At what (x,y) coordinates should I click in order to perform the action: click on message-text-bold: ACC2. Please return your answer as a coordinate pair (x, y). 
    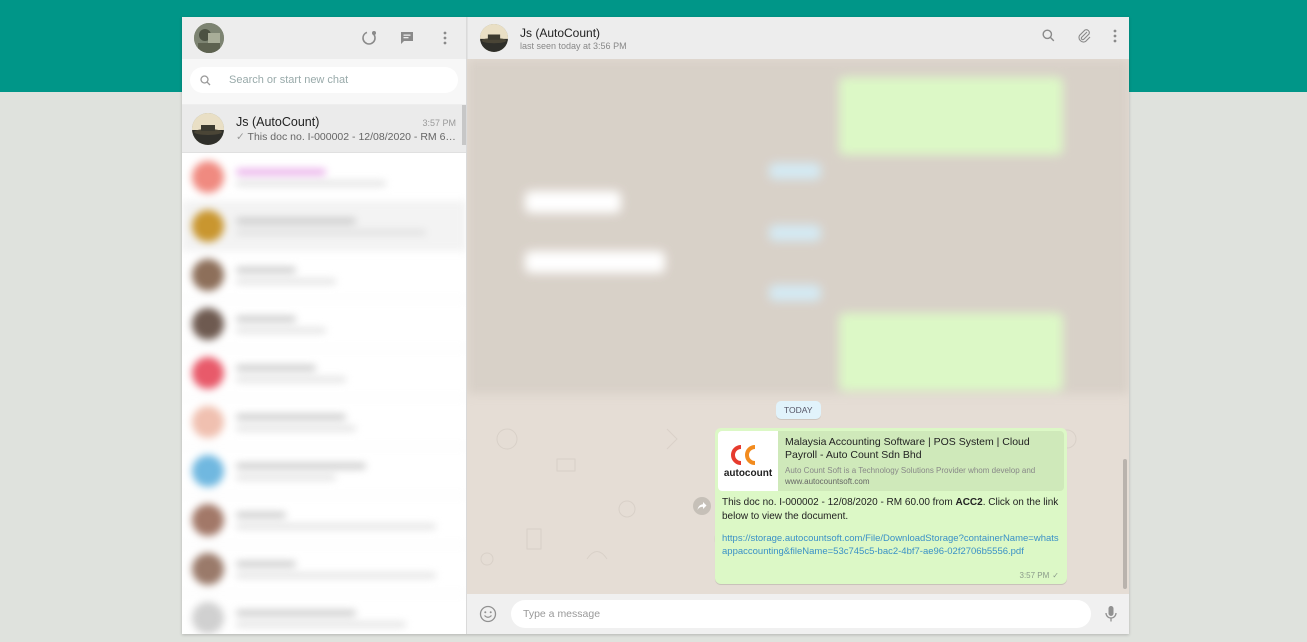
    Looking at the image, I should click on (969, 502).